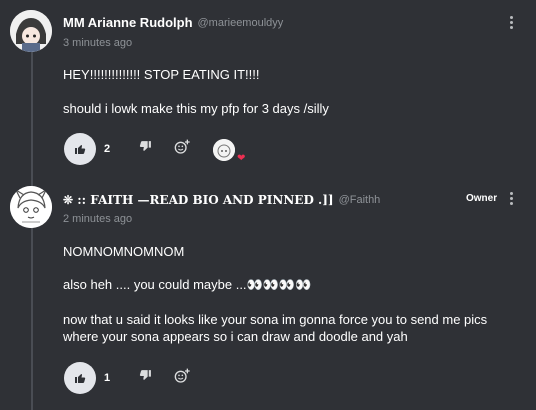  Describe the element at coordinates (98, 219) in the screenshot. I see `timestamp: 2 minutes ago` at that location.